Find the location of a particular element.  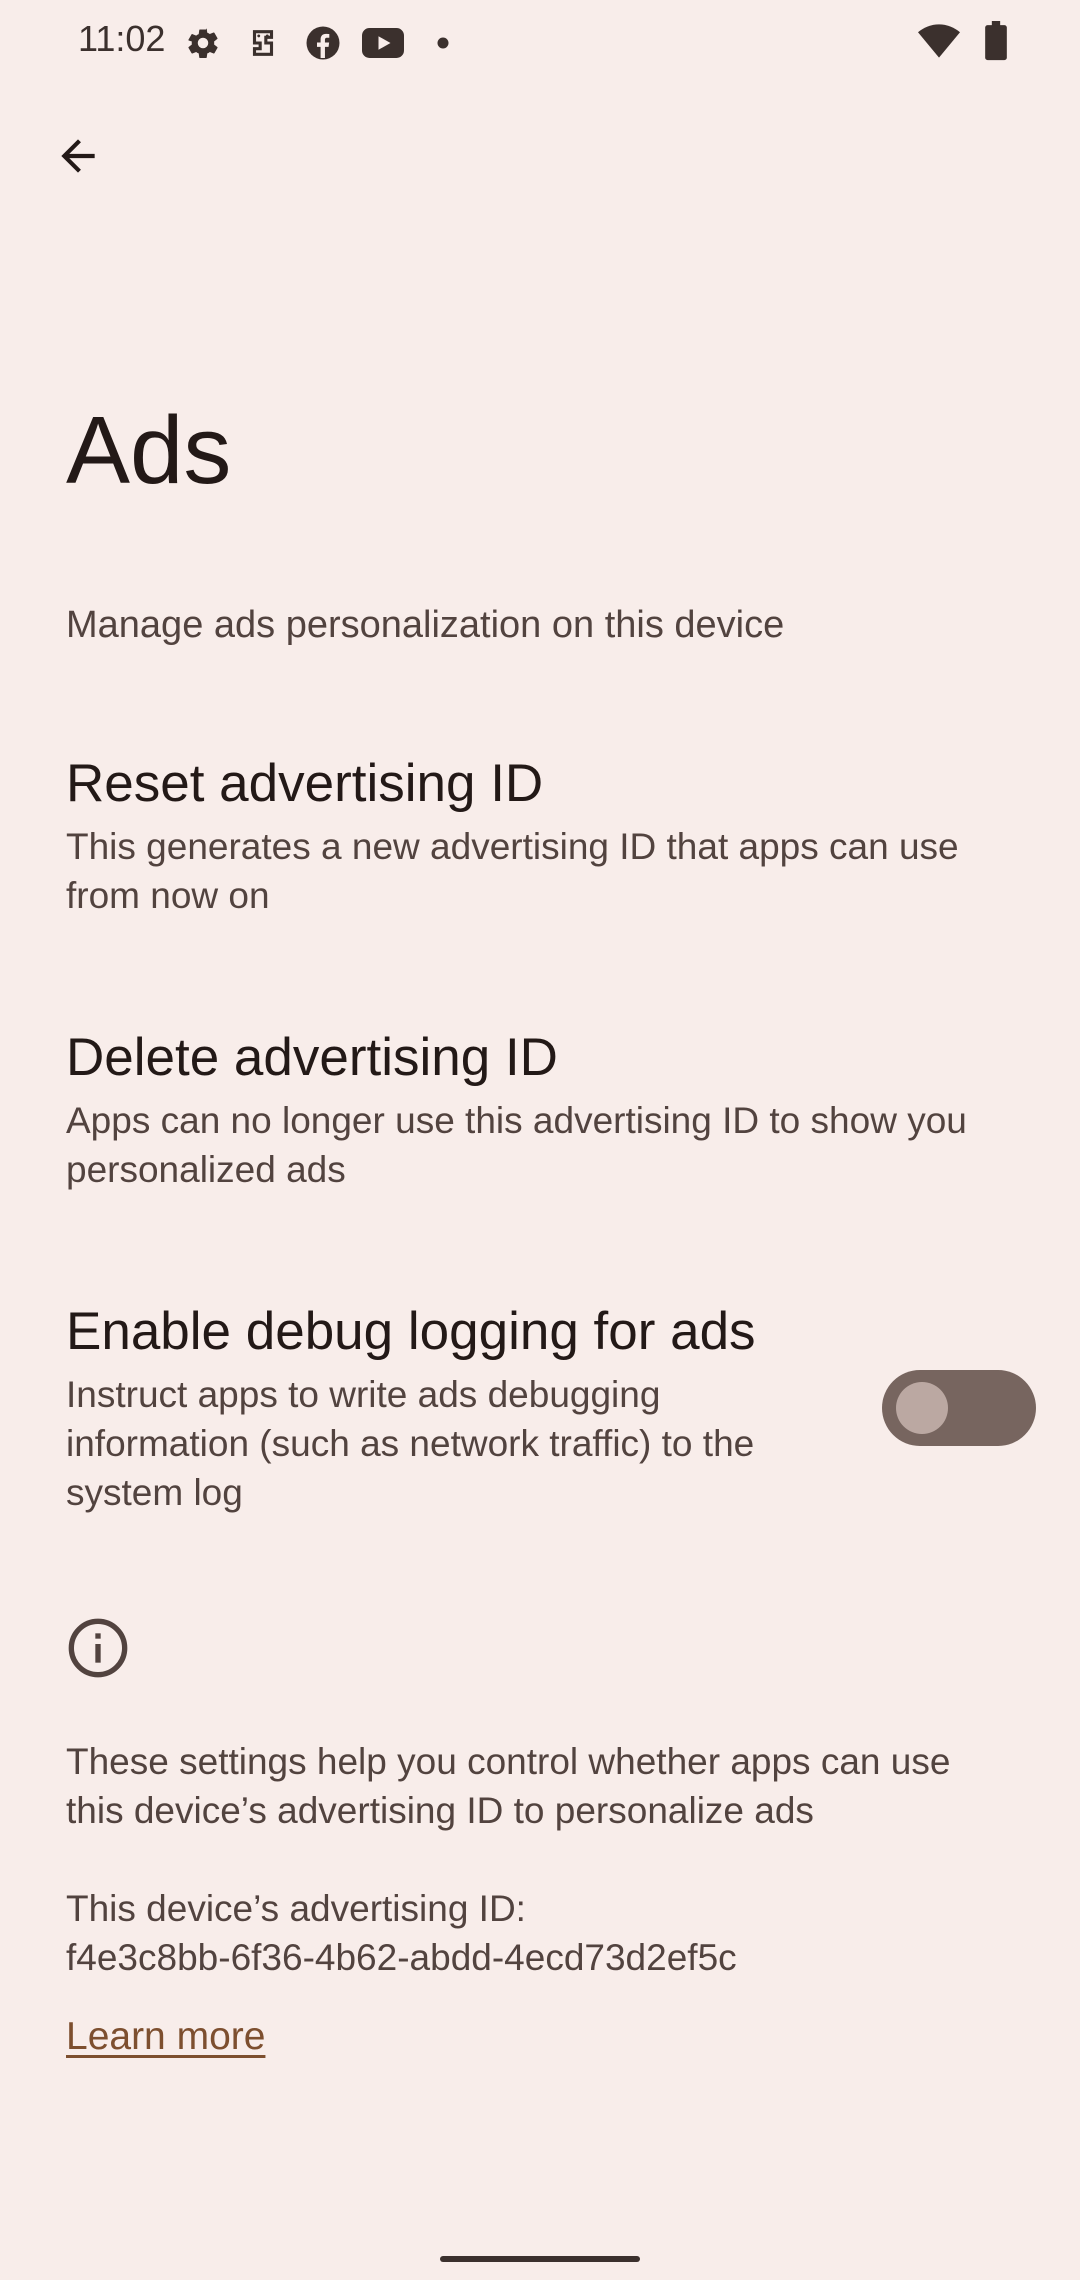

system-icons is located at coordinates (963, 43).